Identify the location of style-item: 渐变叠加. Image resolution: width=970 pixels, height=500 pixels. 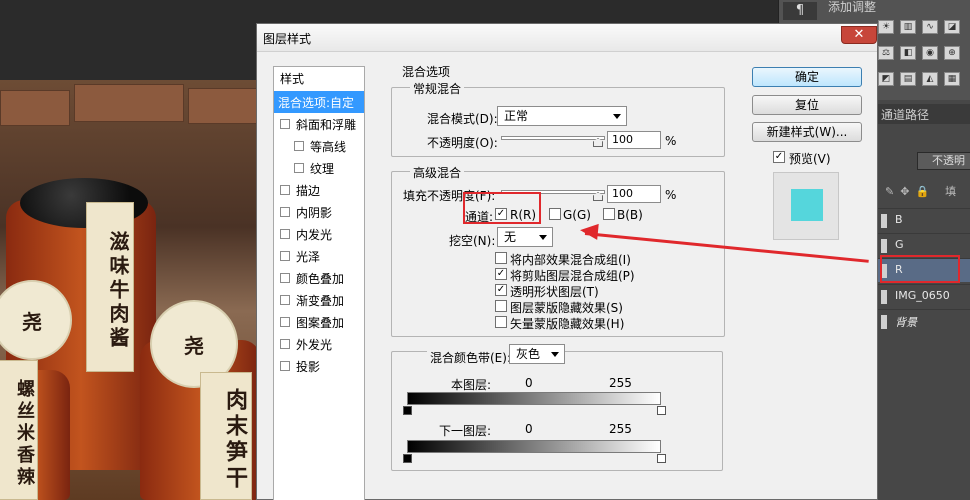
(319, 300).